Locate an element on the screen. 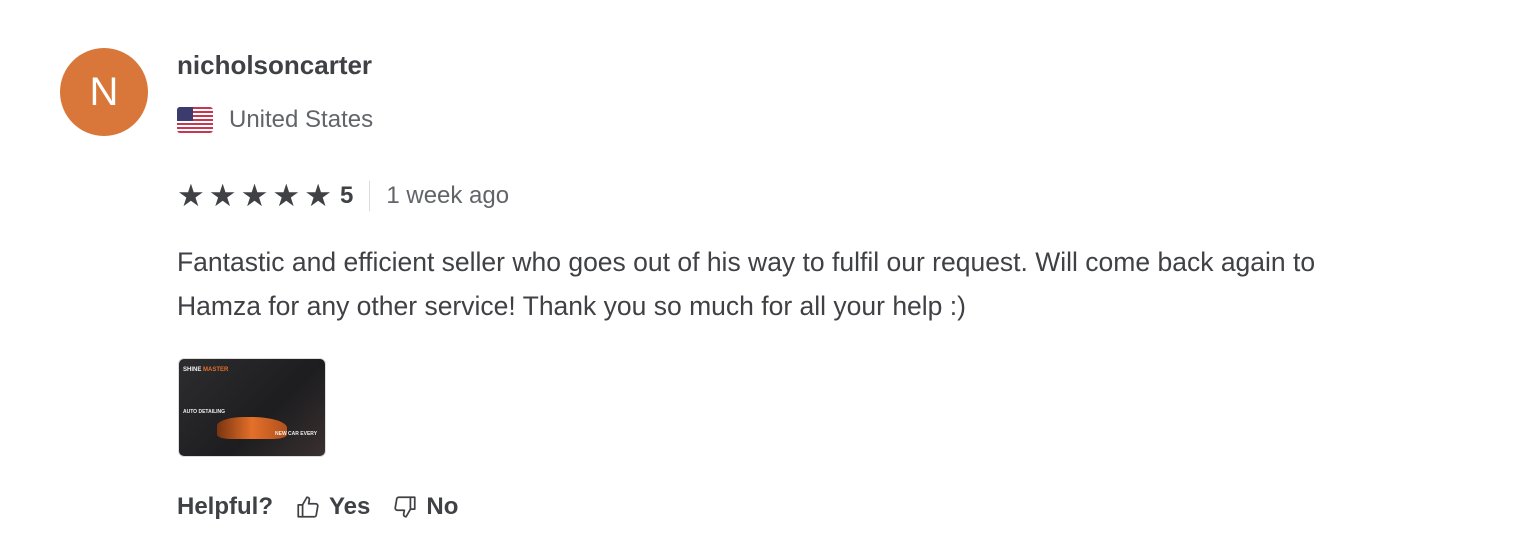  reviewer-username: nicholsoncarter is located at coordinates (274, 65).